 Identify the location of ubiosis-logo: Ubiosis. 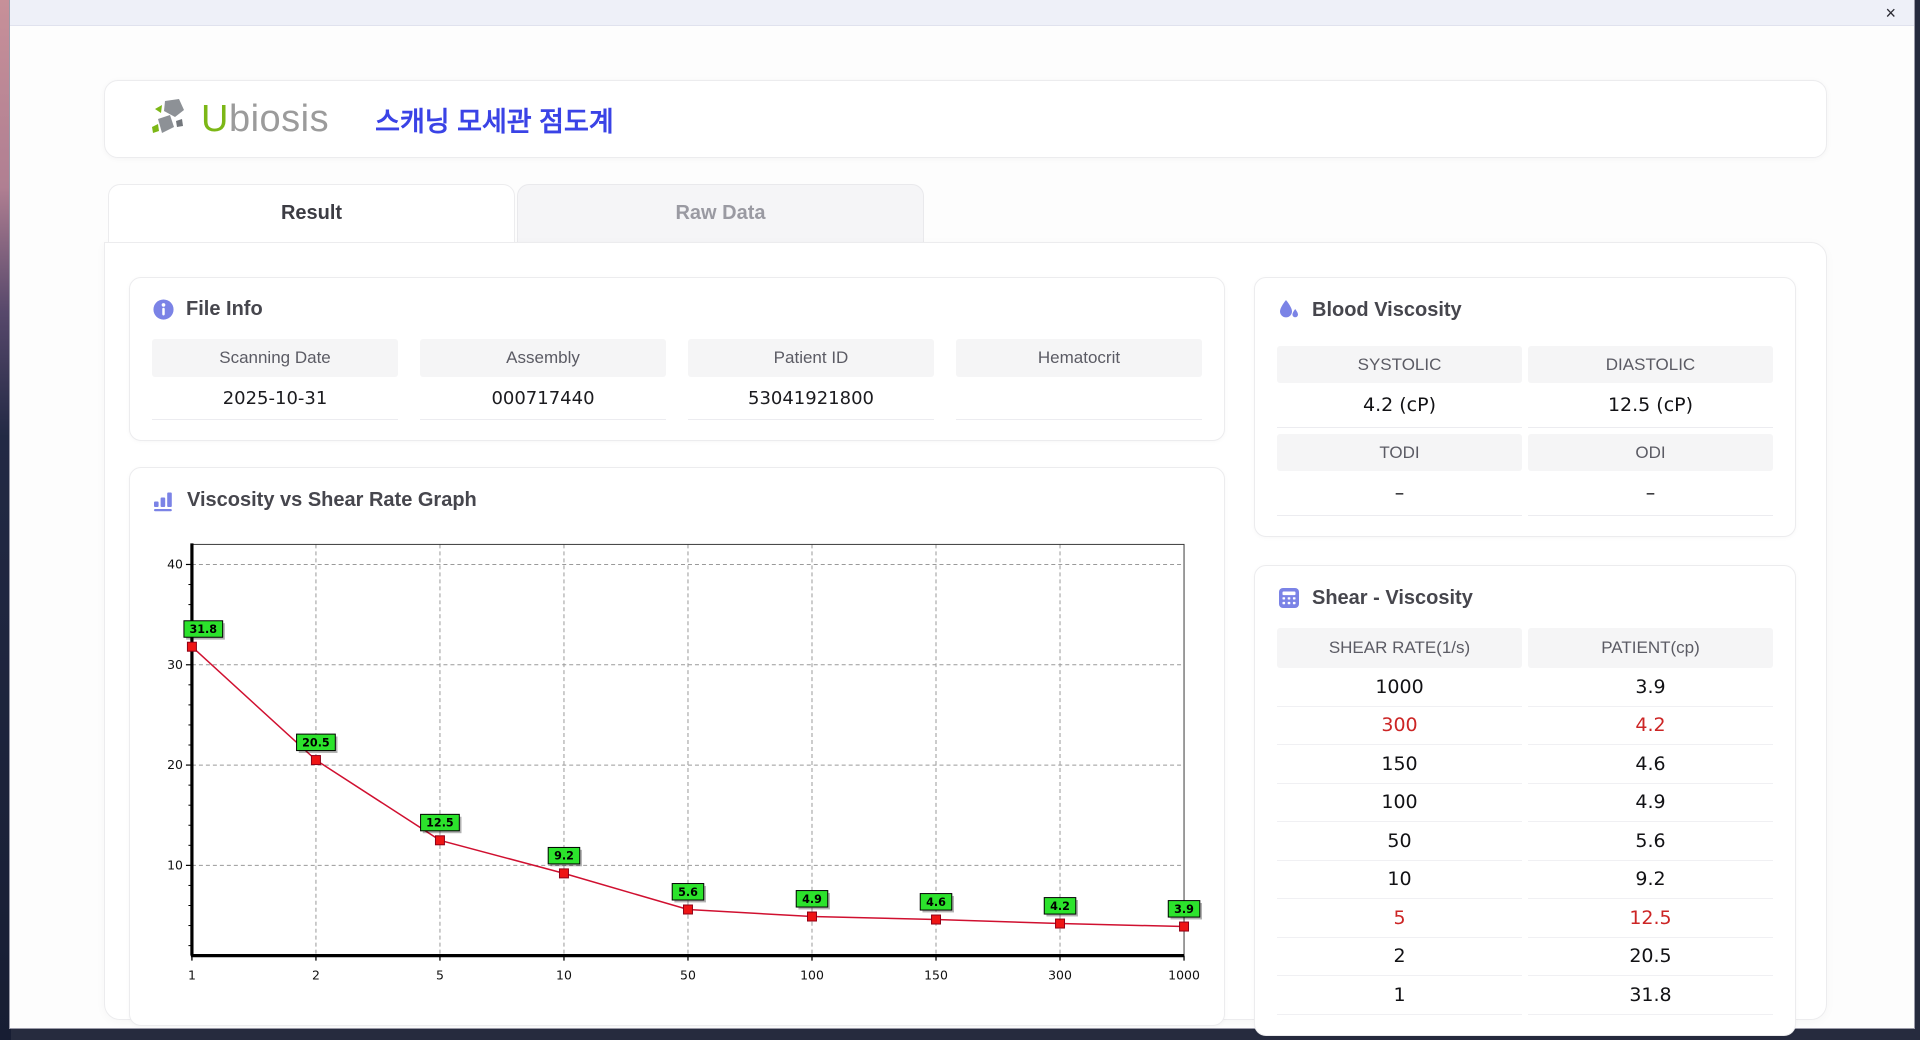
(239, 119).